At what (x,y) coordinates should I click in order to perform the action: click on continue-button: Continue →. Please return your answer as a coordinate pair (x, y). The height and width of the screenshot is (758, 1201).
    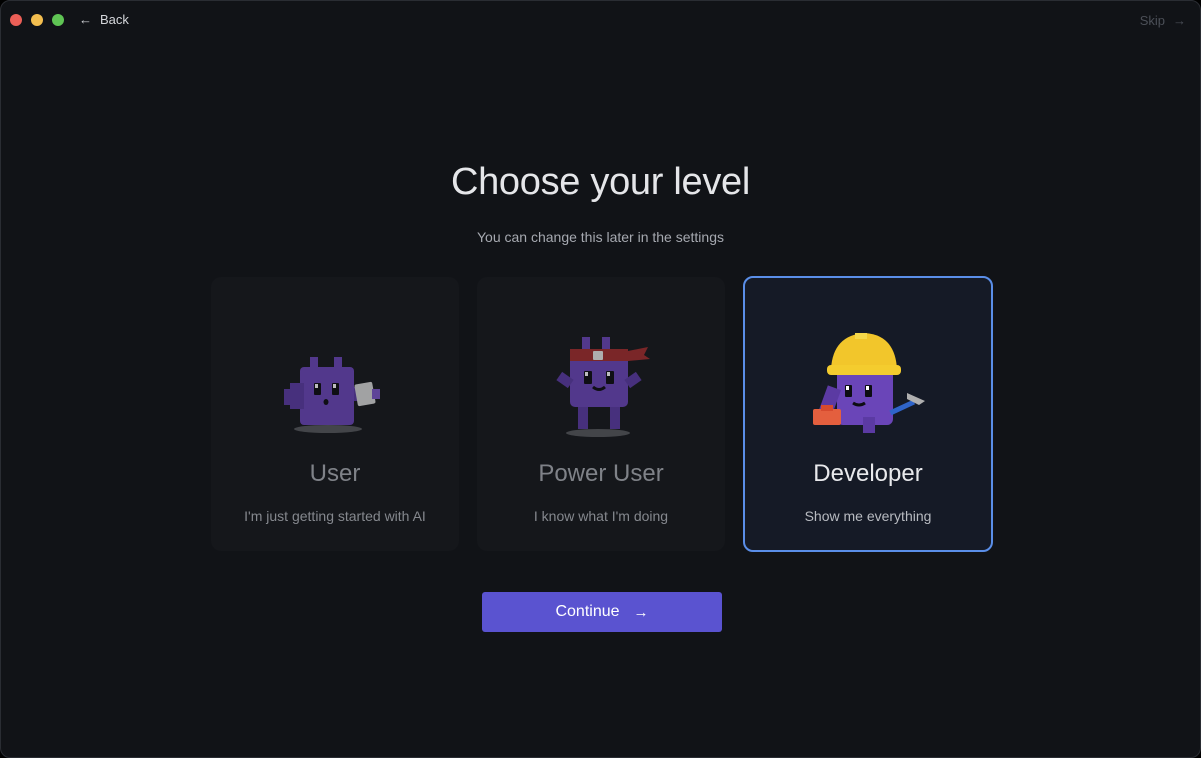
    Looking at the image, I should click on (602, 612).